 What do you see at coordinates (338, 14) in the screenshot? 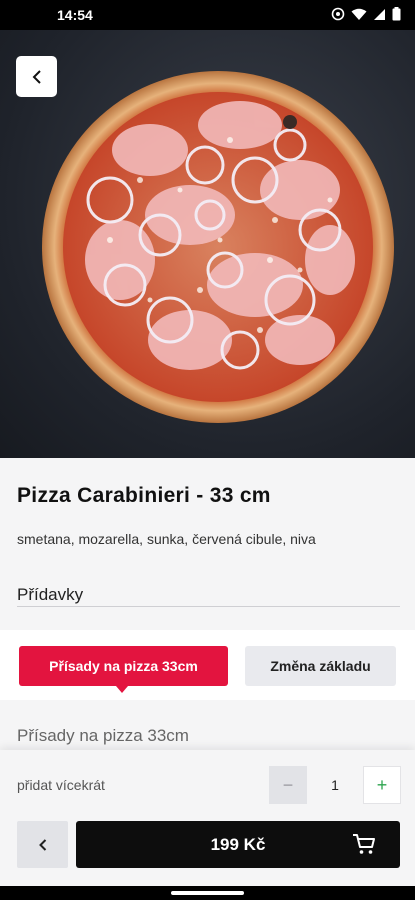
I see `alarm-icon` at bounding box center [338, 14].